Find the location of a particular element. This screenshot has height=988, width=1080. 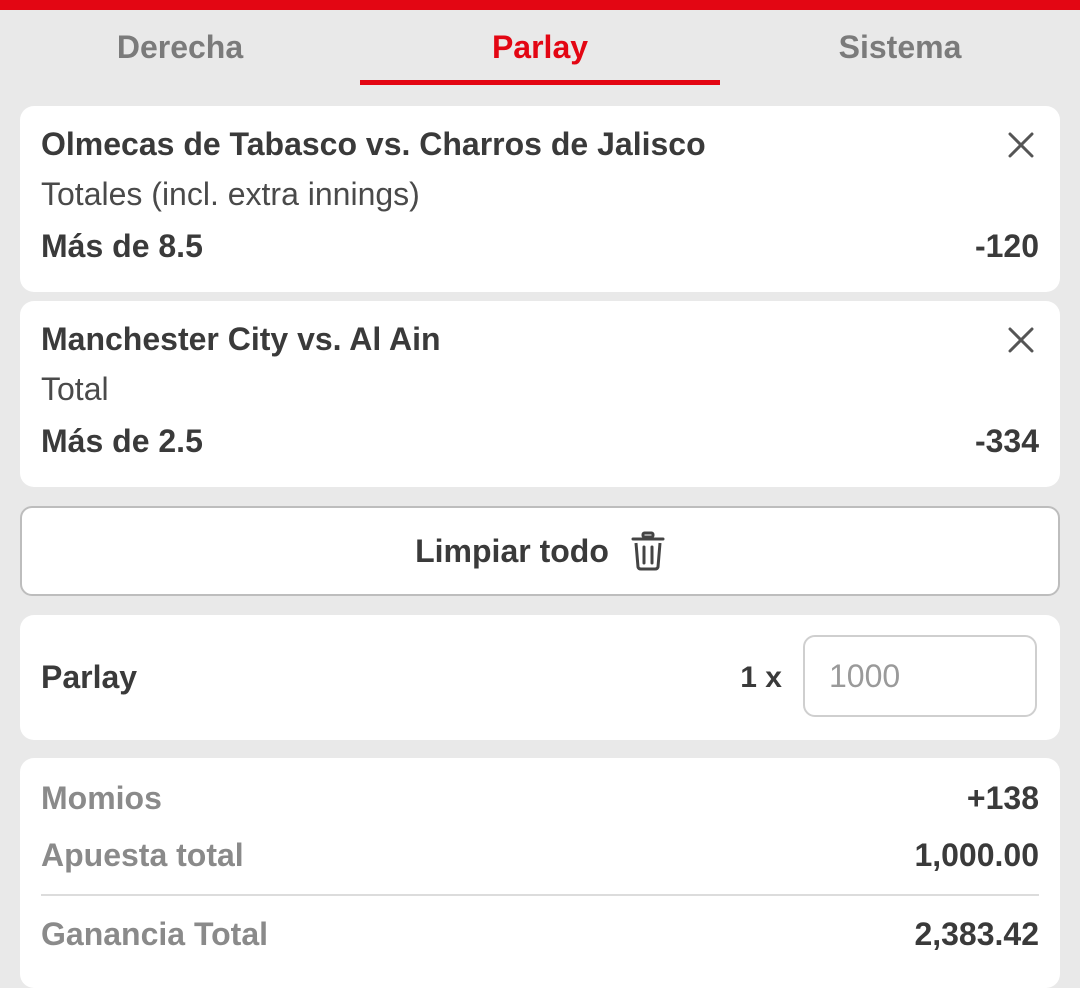

top-accent-bar is located at coordinates (540, 5).